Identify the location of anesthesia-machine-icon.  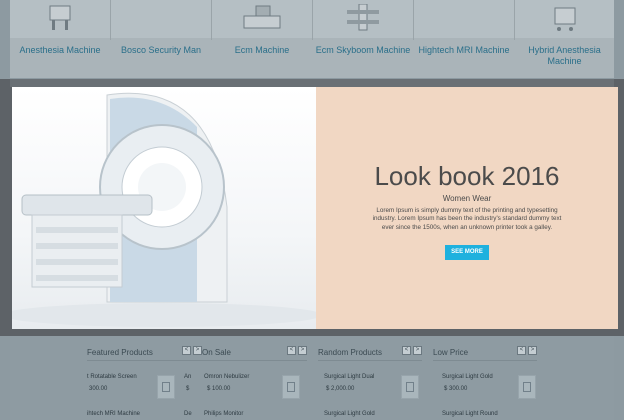
(60, 17).